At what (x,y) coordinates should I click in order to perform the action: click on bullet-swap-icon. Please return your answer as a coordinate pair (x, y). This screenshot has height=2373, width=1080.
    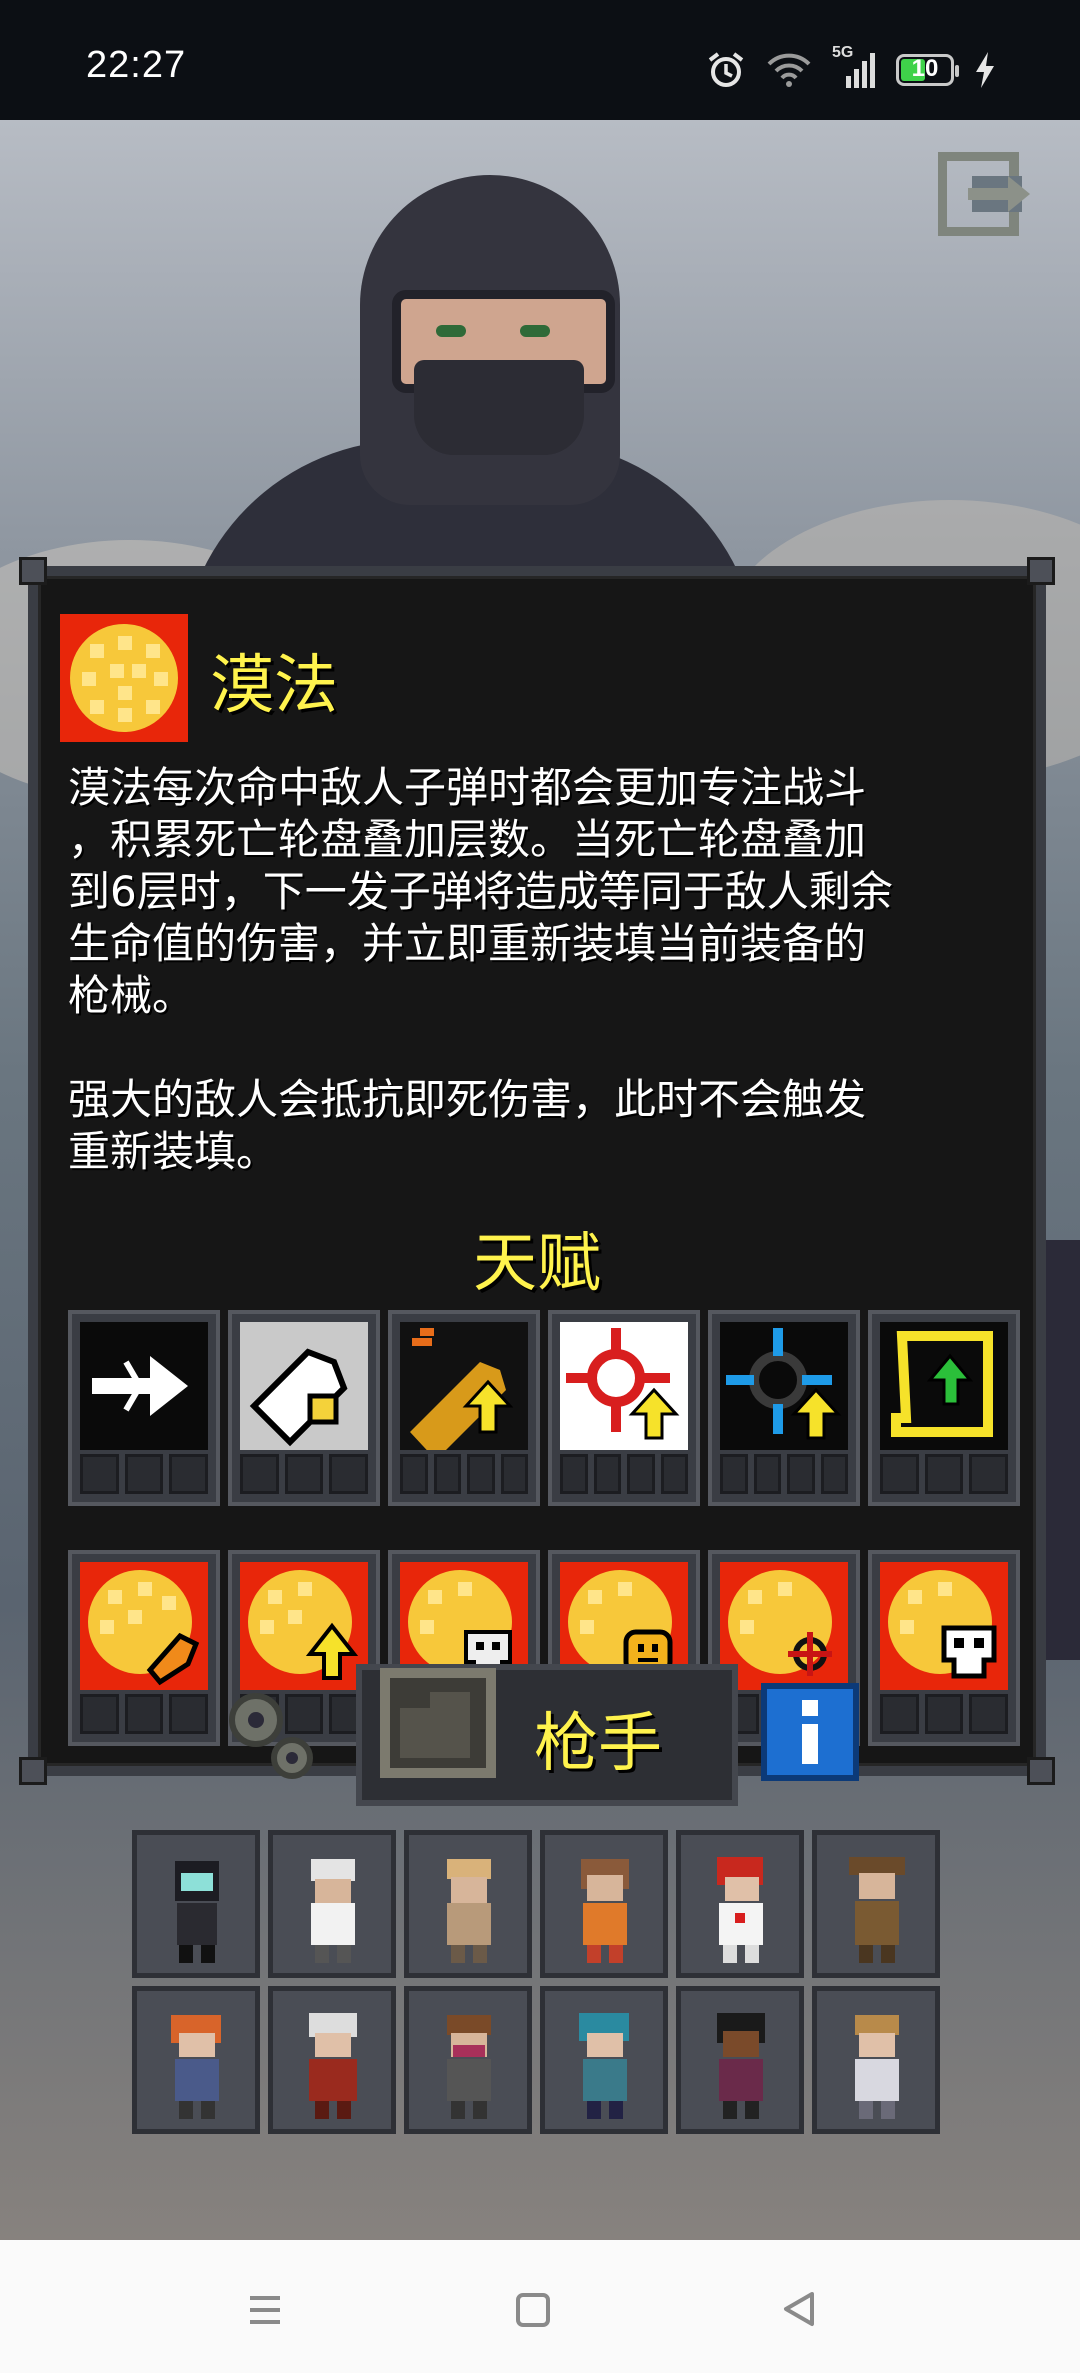
    Looking at the image, I should click on (304, 1386).